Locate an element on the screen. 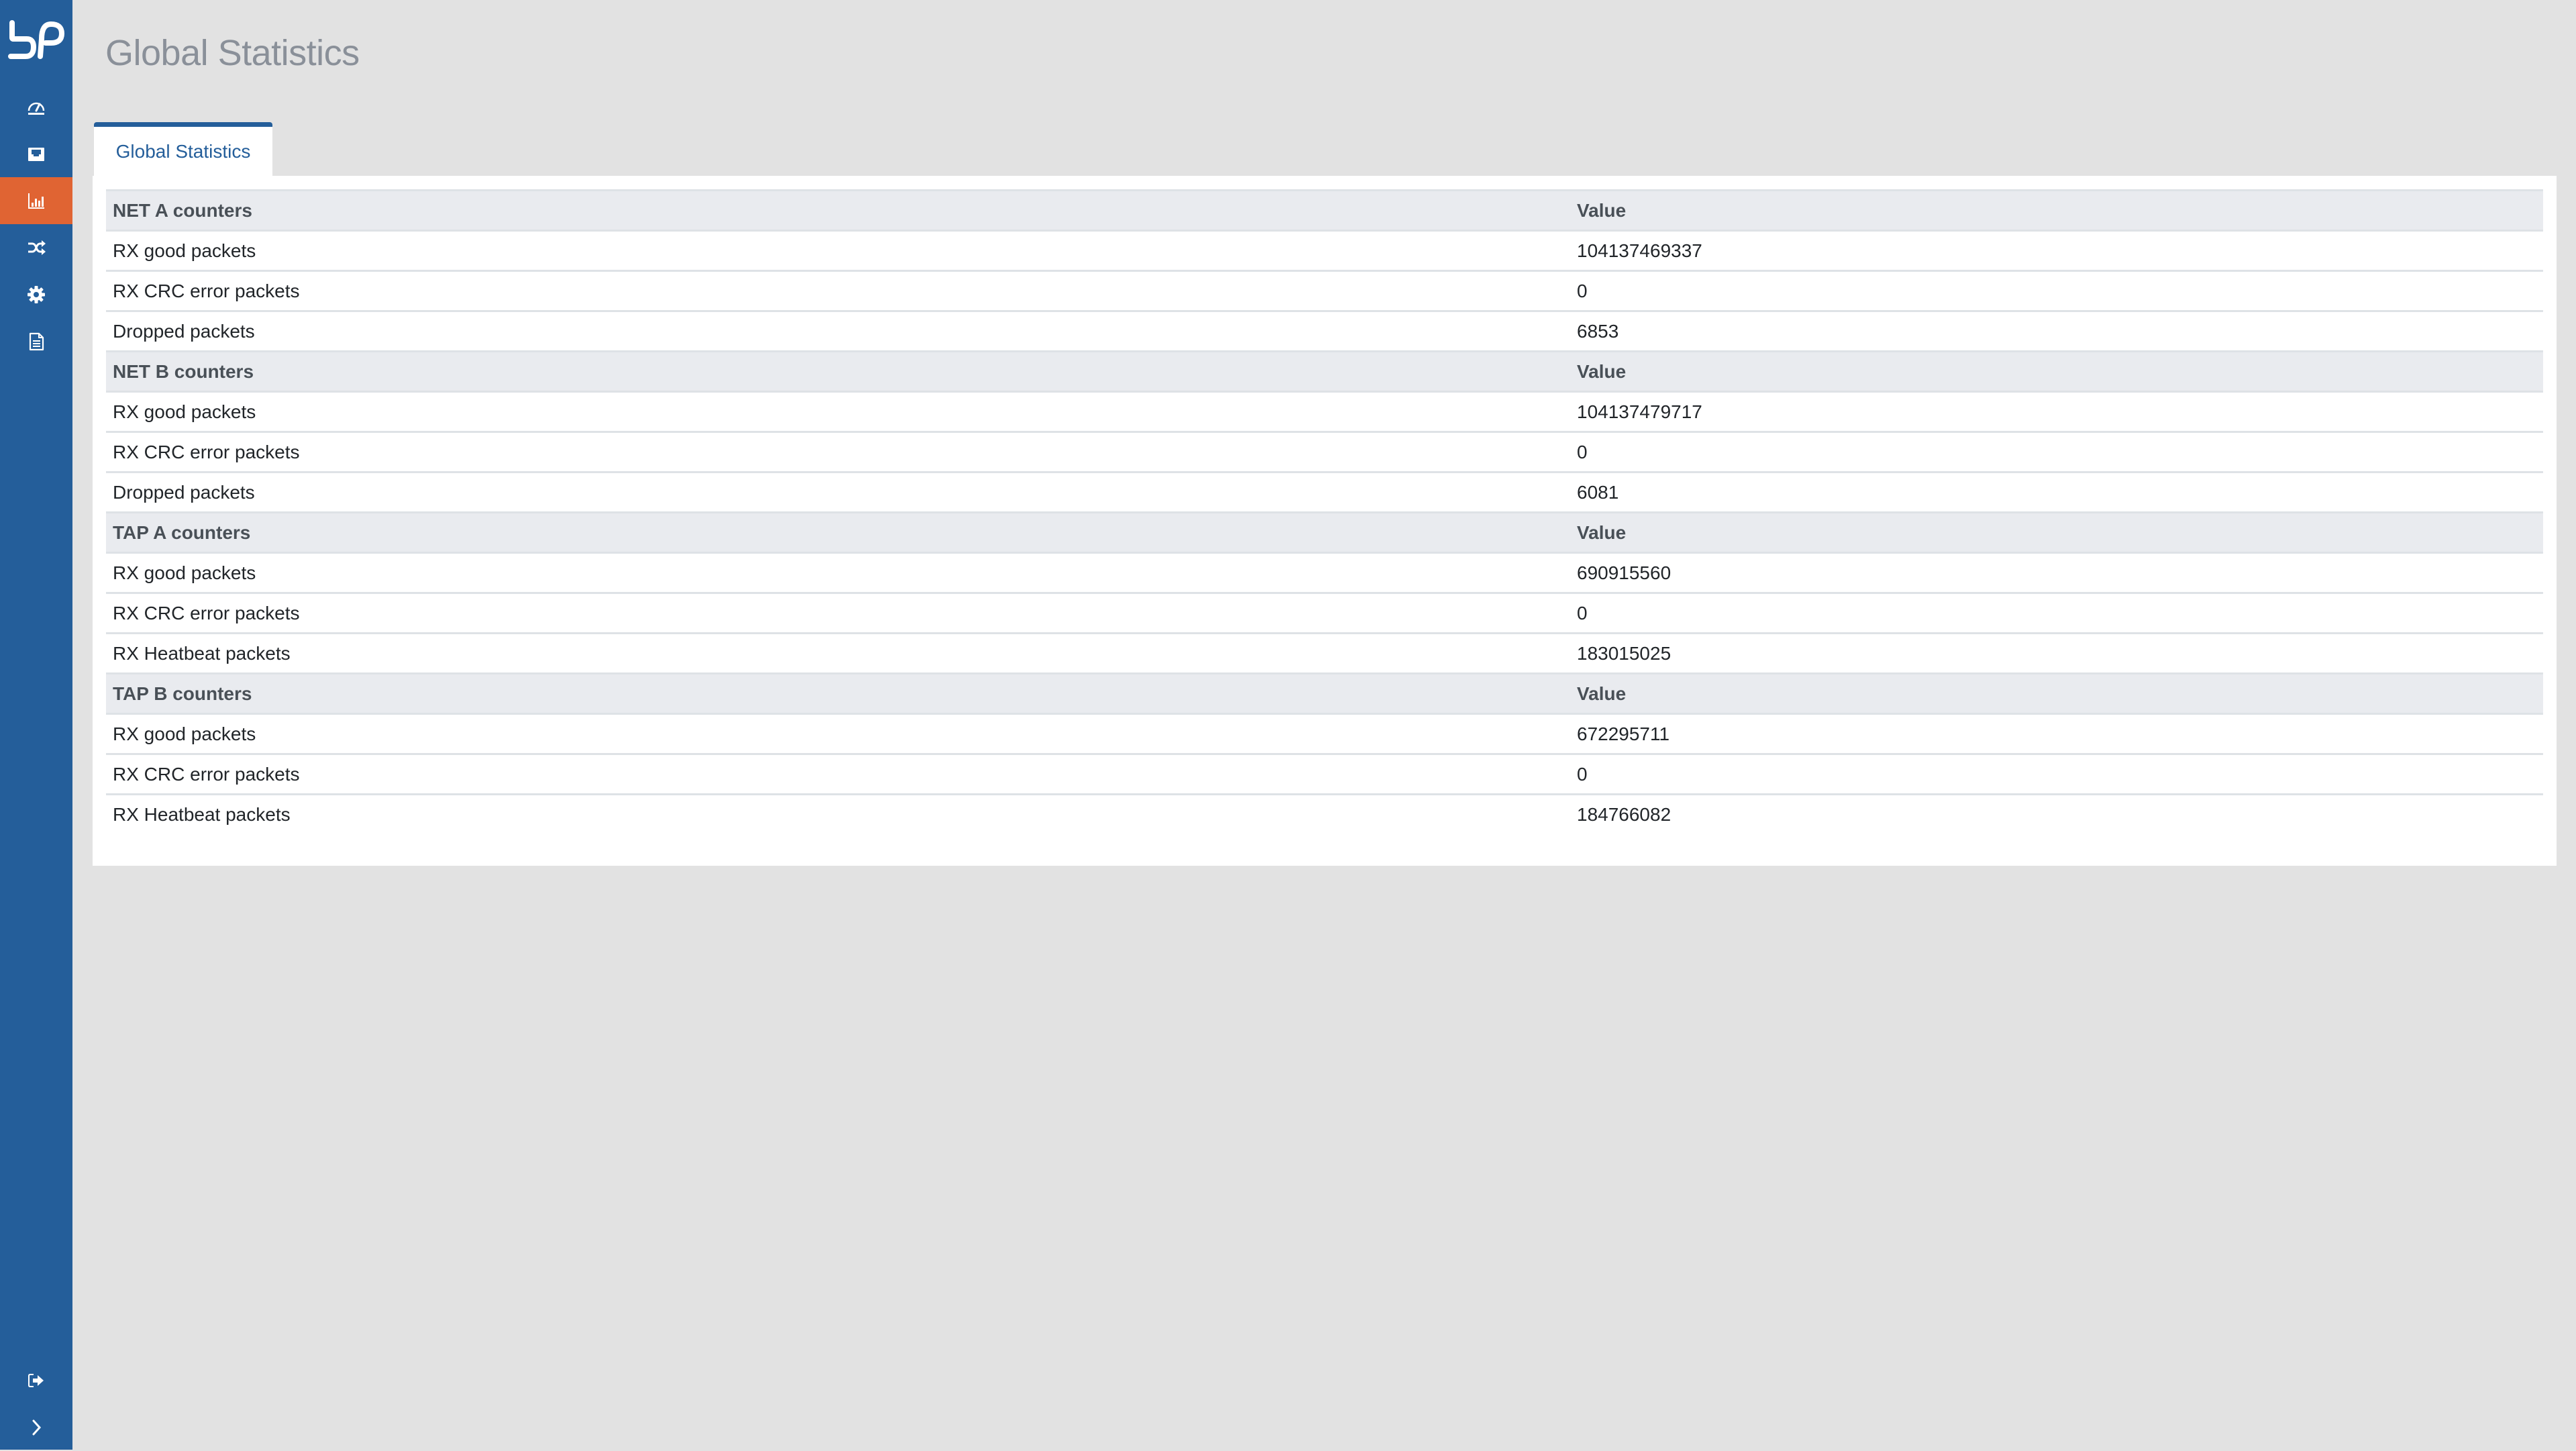 The height and width of the screenshot is (1451, 2576). logout-icon is located at coordinates (36, 1380).